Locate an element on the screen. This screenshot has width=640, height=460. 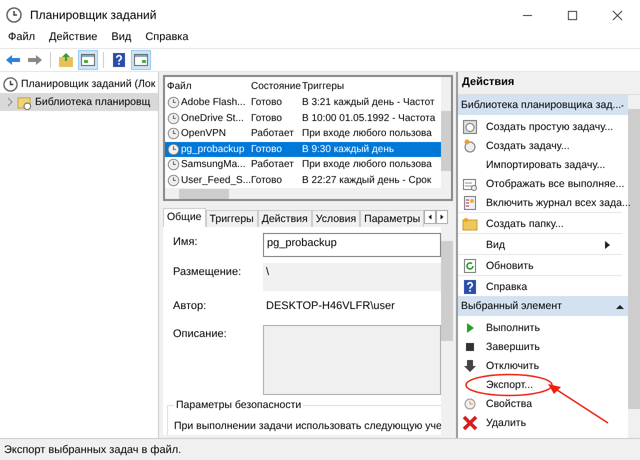
tab-scroll-left-icon is located at coordinates (430, 217).